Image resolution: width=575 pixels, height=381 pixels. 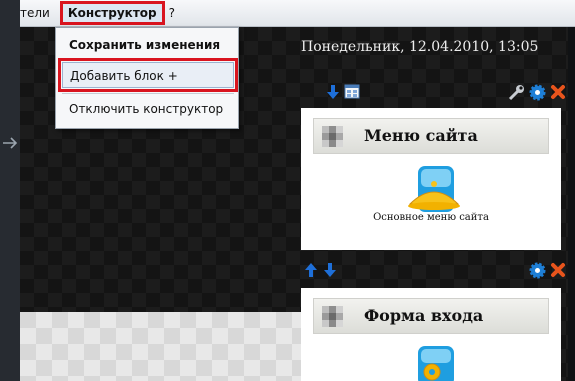 I want to click on arrow-right-icon, so click(x=10, y=143).